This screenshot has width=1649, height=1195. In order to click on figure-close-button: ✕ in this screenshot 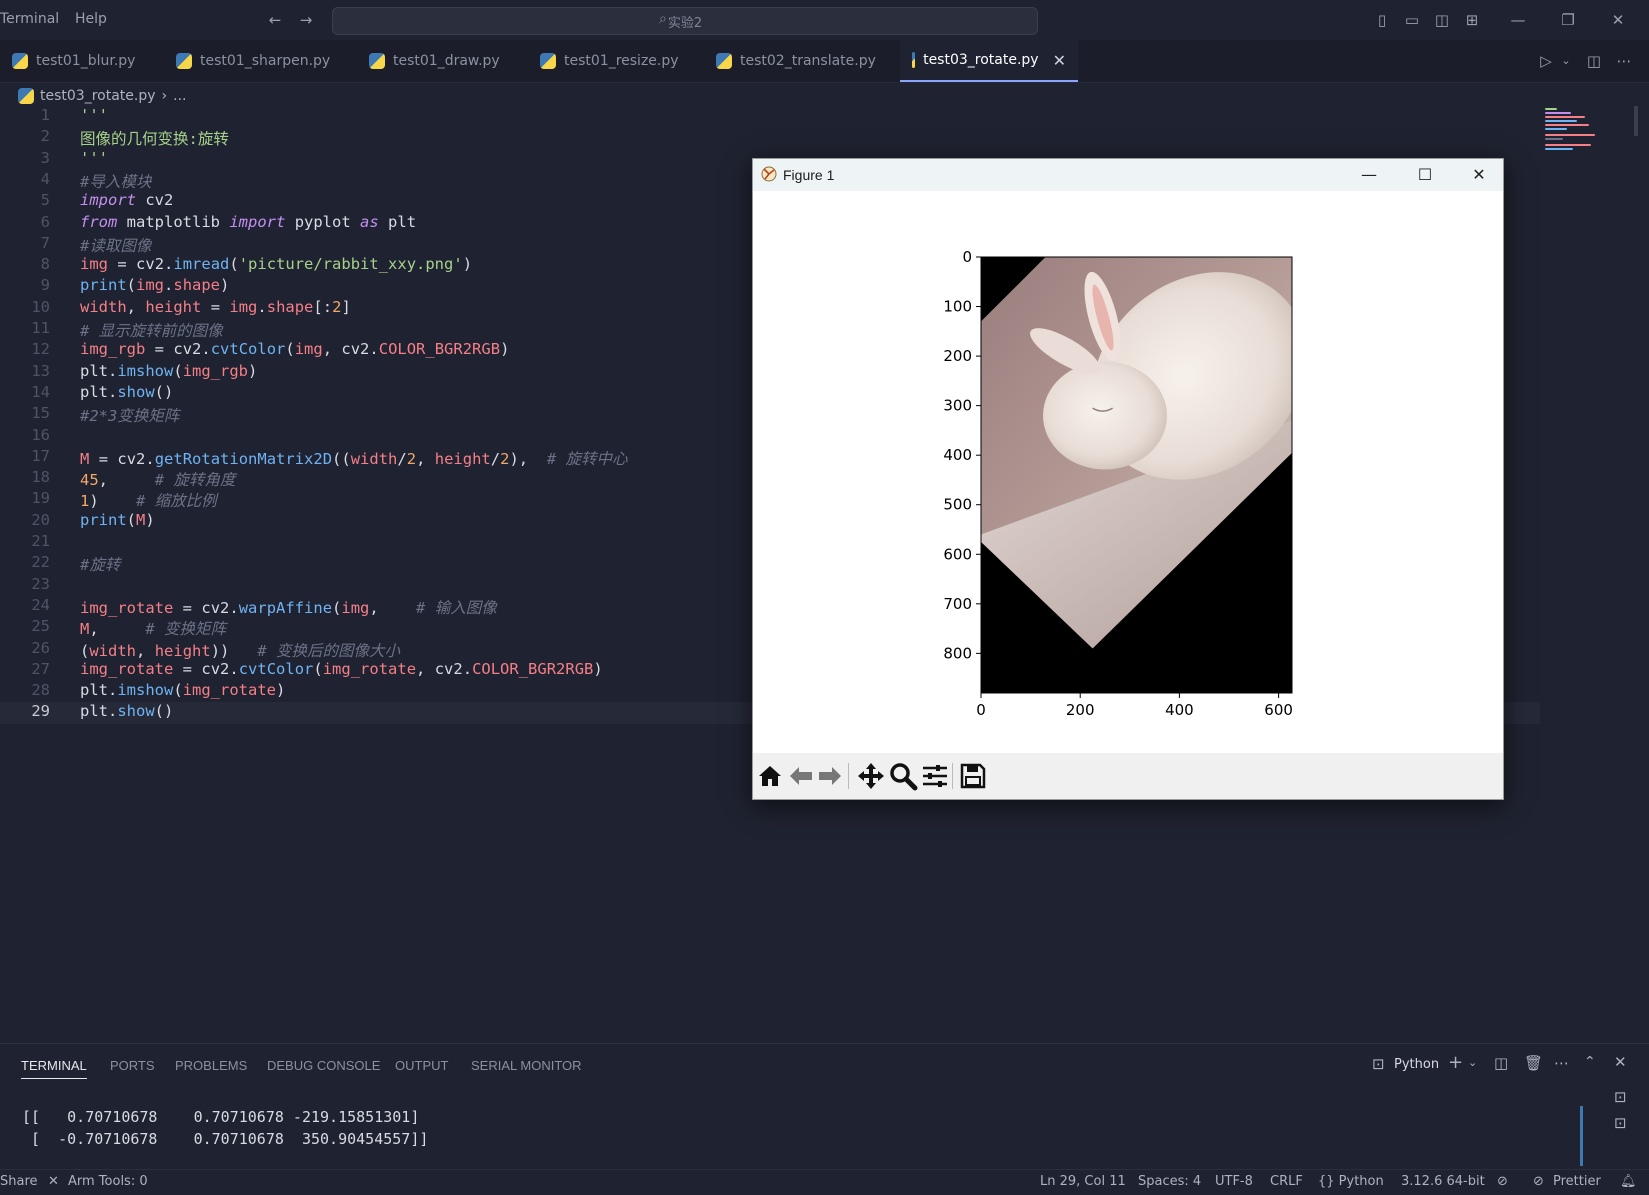, I will do `click(1479, 175)`.